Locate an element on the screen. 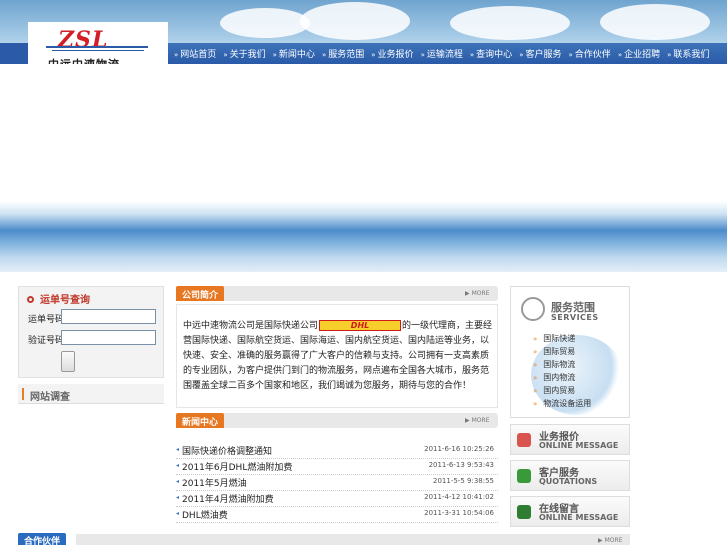  message-icon is located at coordinates (524, 512).